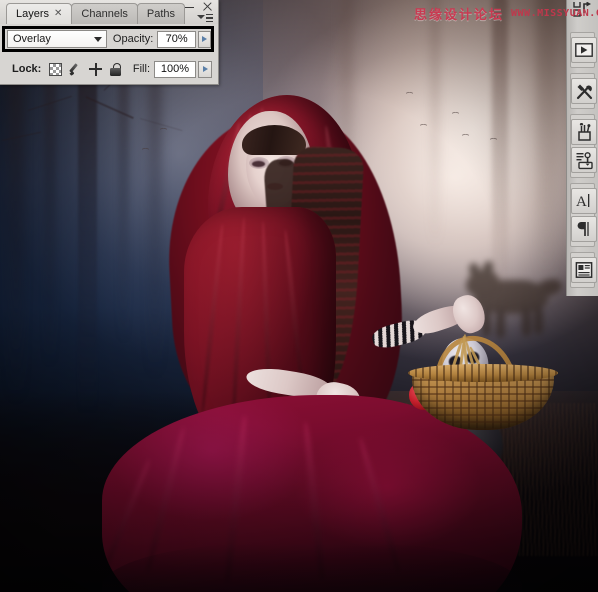 The height and width of the screenshot is (592, 598). I want to click on fill-group: Fill: 100%, so click(172, 69).